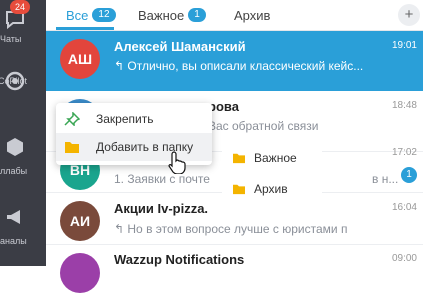  Describe the element at coordinates (20, 7) in the screenshot. I see `chats-badge: 24` at that location.